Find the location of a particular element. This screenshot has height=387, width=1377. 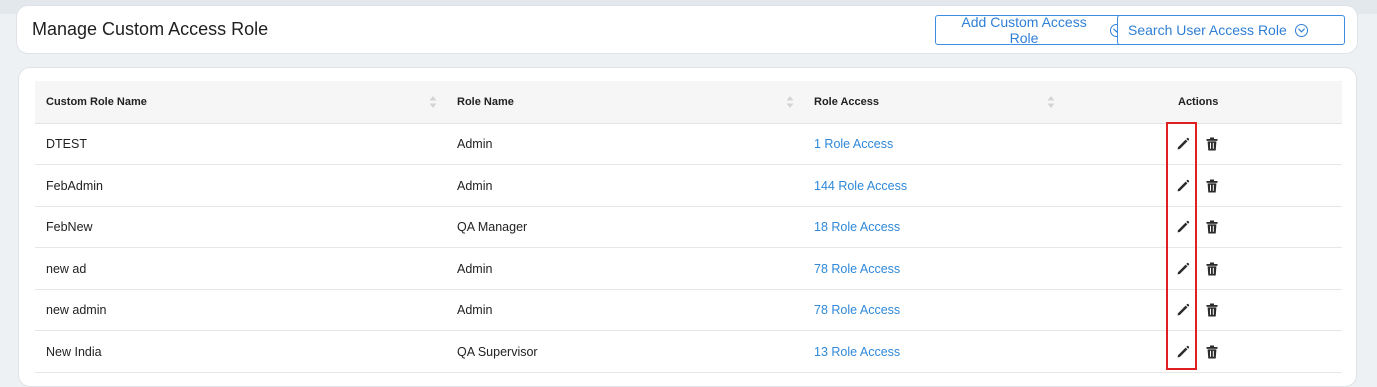

role-access-link: 18 Role Access is located at coordinates (857, 227).